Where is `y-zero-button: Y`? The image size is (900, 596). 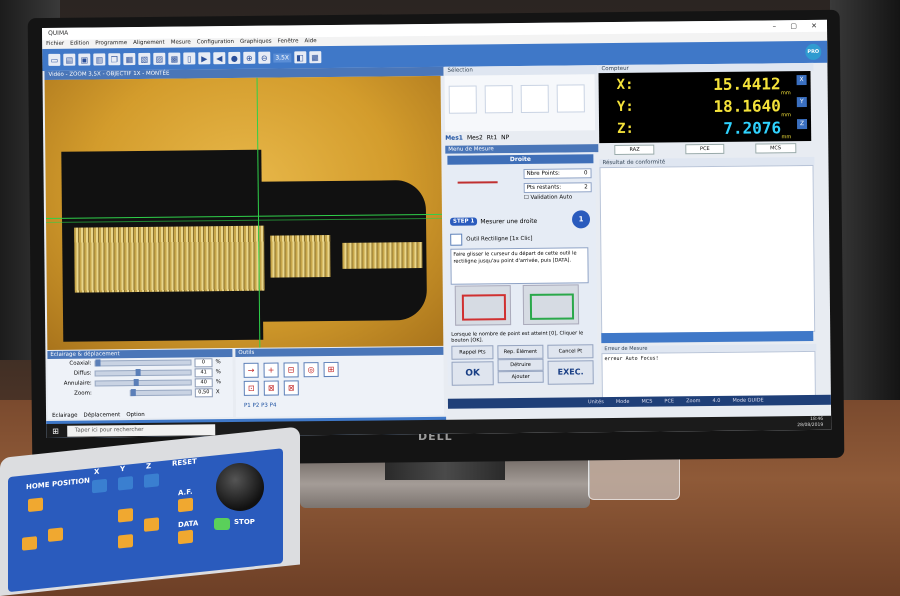
y-zero-button: Y is located at coordinates (801, 102).